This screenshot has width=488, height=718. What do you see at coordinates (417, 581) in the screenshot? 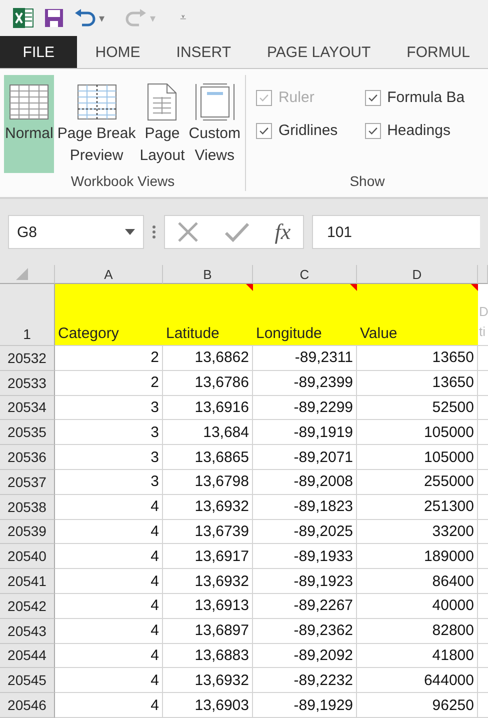
I see `table-cell: 86400` at bounding box center [417, 581].